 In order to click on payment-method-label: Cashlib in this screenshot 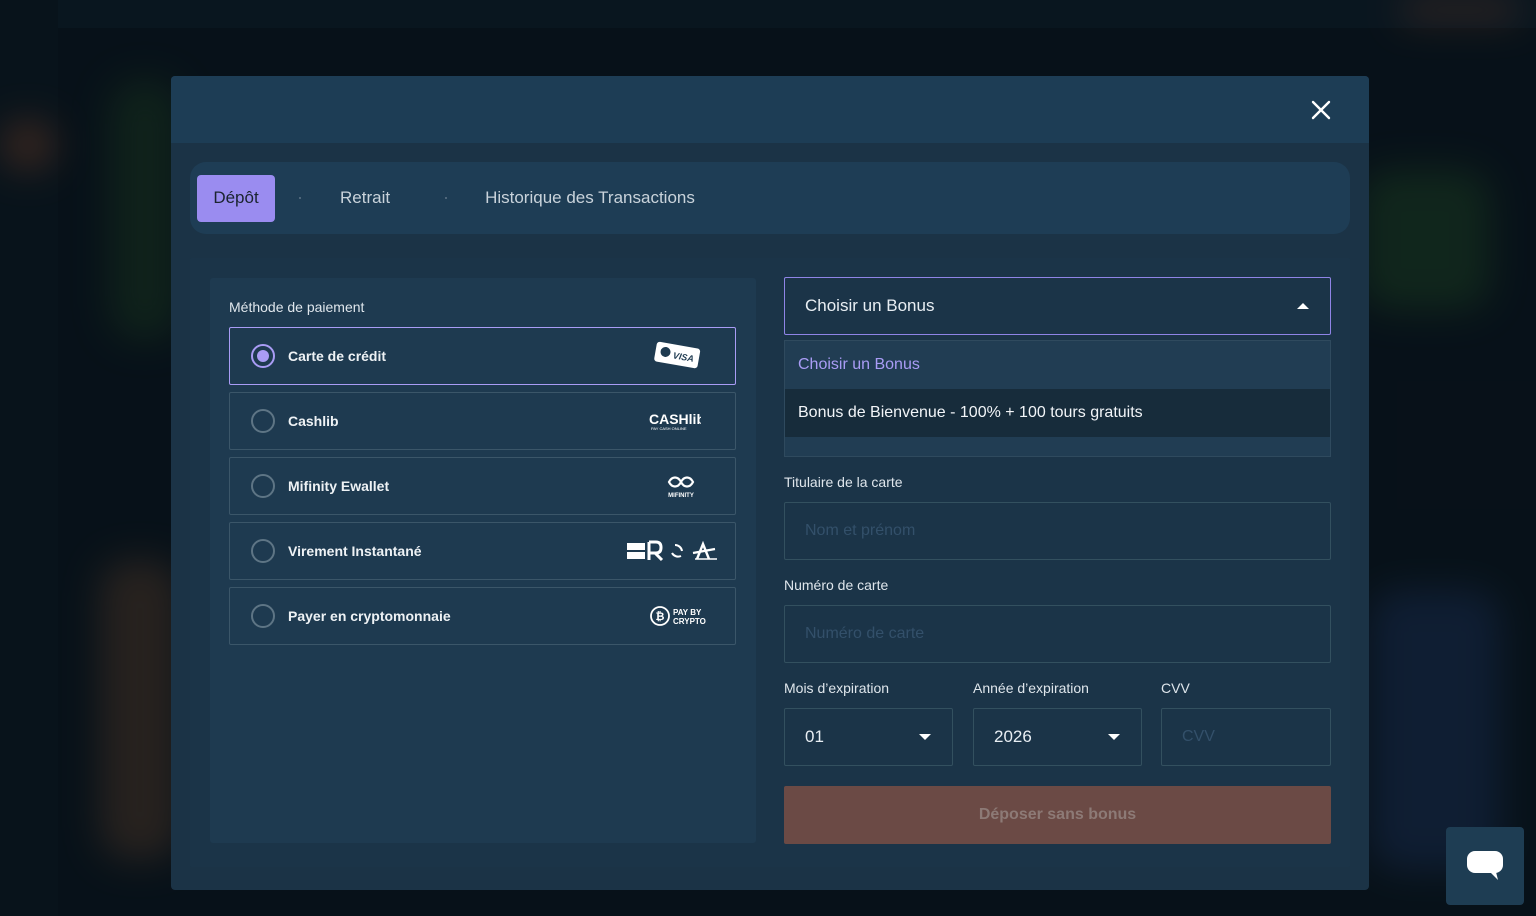, I will do `click(313, 421)`.